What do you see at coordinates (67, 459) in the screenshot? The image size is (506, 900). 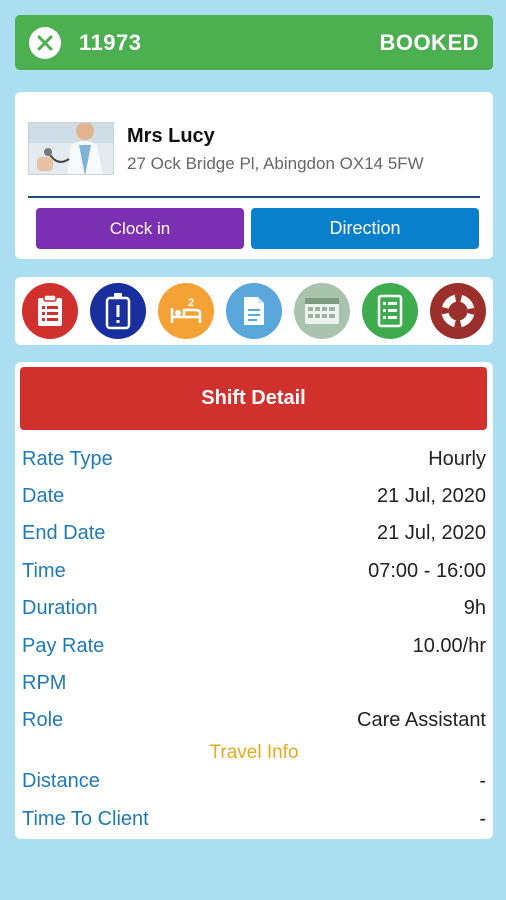 I see `detail-label: Rate Type` at bounding box center [67, 459].